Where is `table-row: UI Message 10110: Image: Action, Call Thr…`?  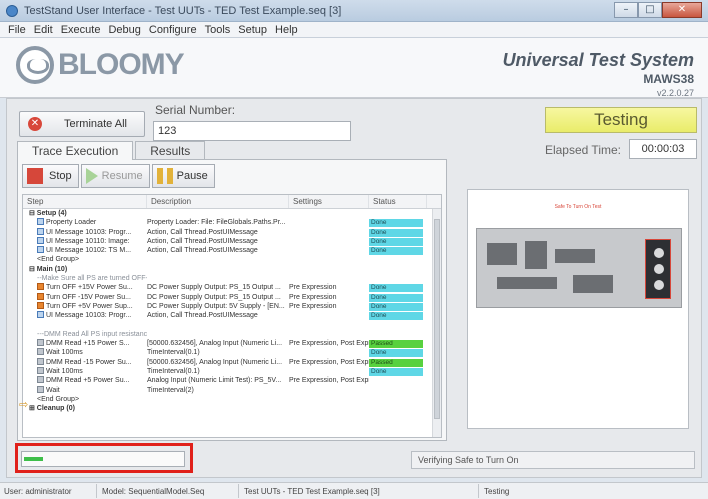 table-row: UI Message 10110: Image: Action, Call Thr… is located at coordinates (232, 241).